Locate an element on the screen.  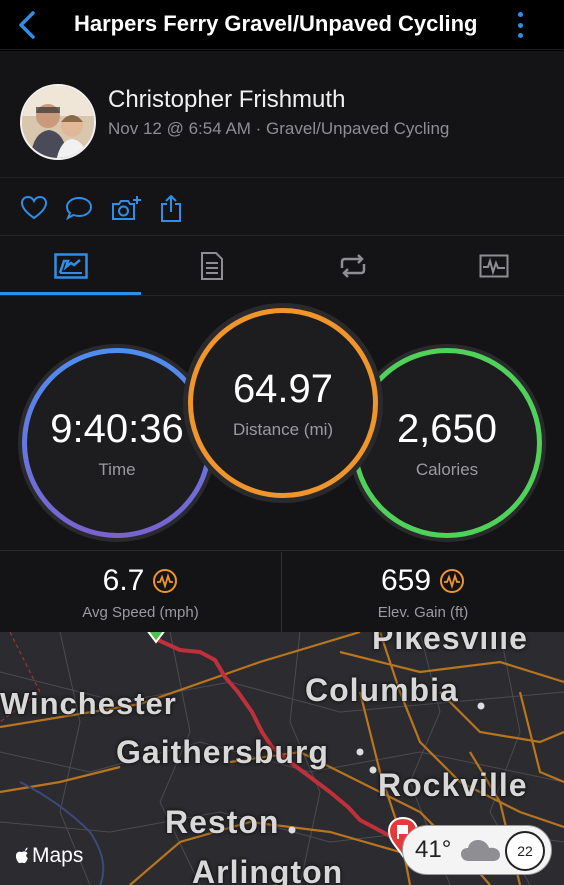
add-photo-button is located at coordinates (126, 208).